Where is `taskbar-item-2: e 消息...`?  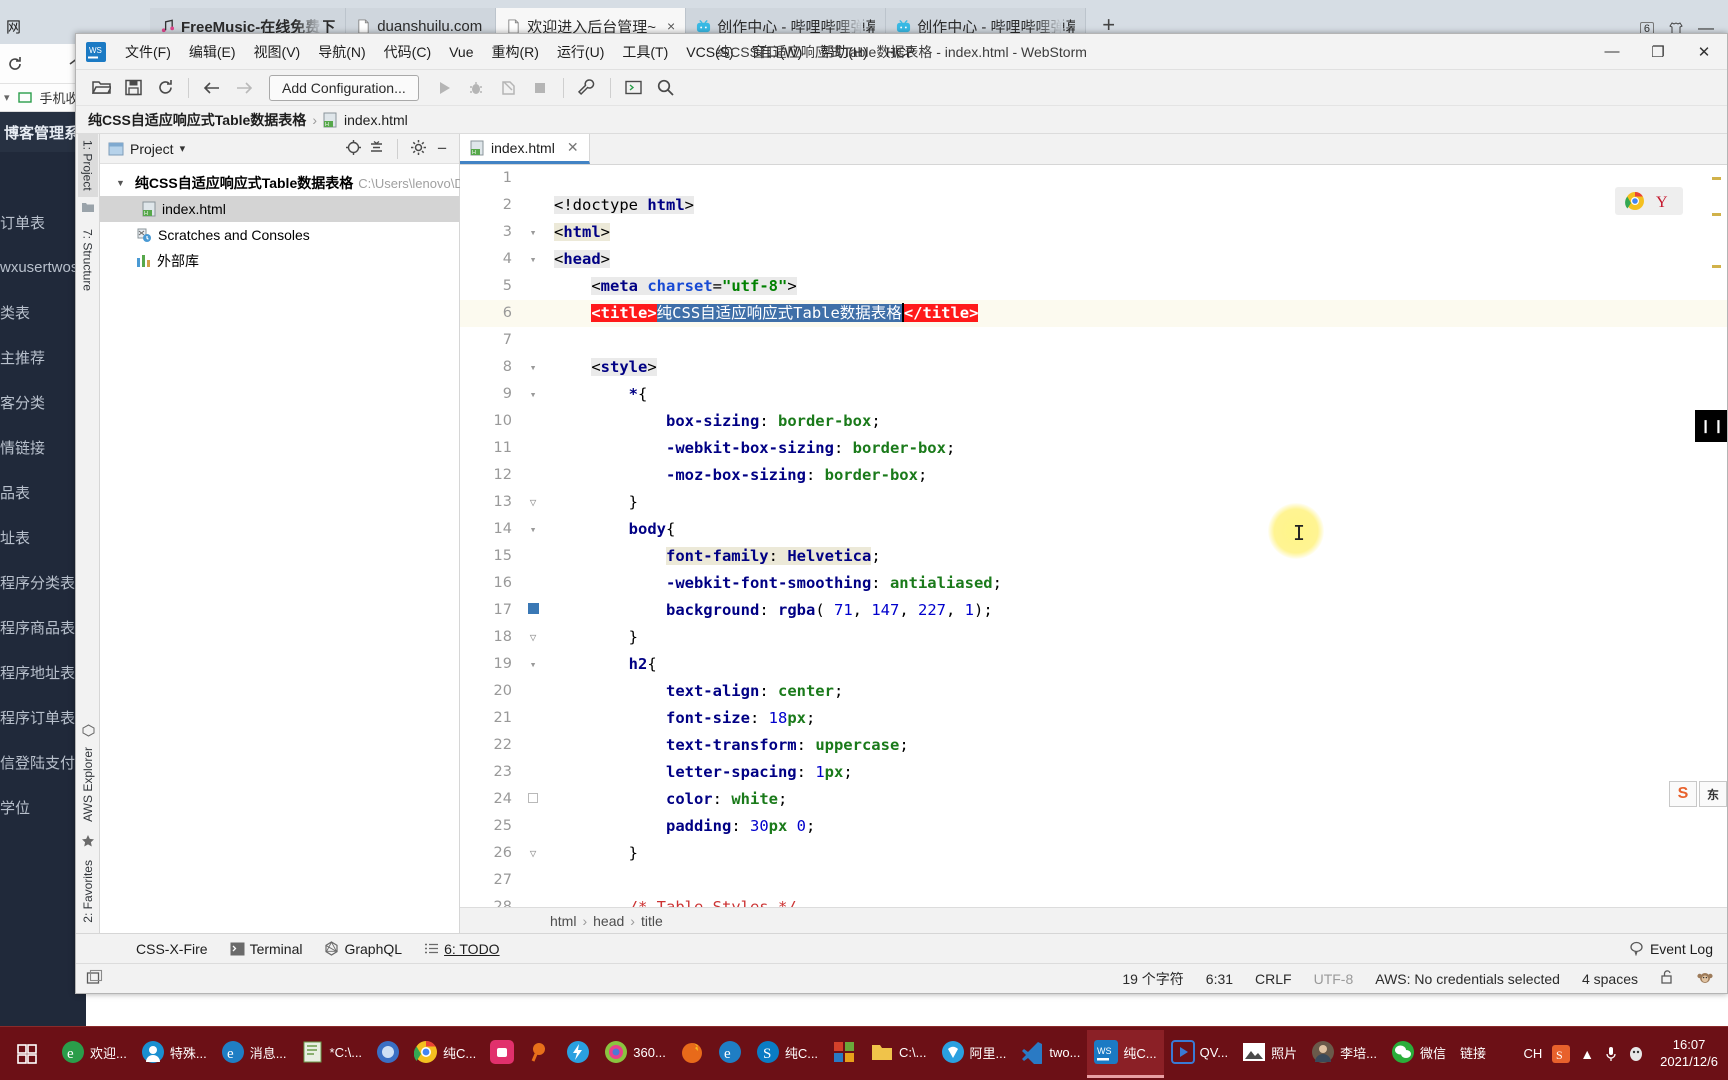 taskbar-item-2: e 消息... is located at coordinates (254, 1054).